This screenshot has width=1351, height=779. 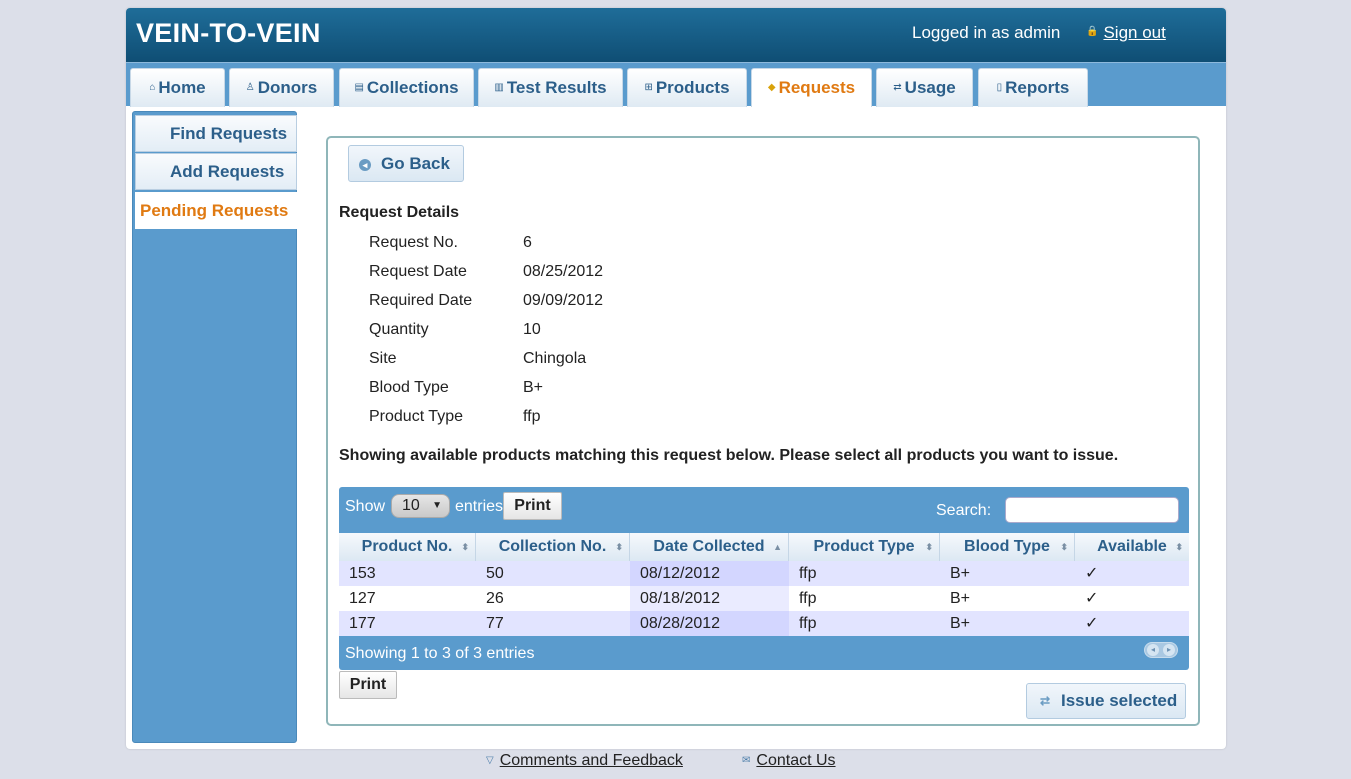 I want to click on tab-home: ⌂ Home, so click(x=177, y=87).